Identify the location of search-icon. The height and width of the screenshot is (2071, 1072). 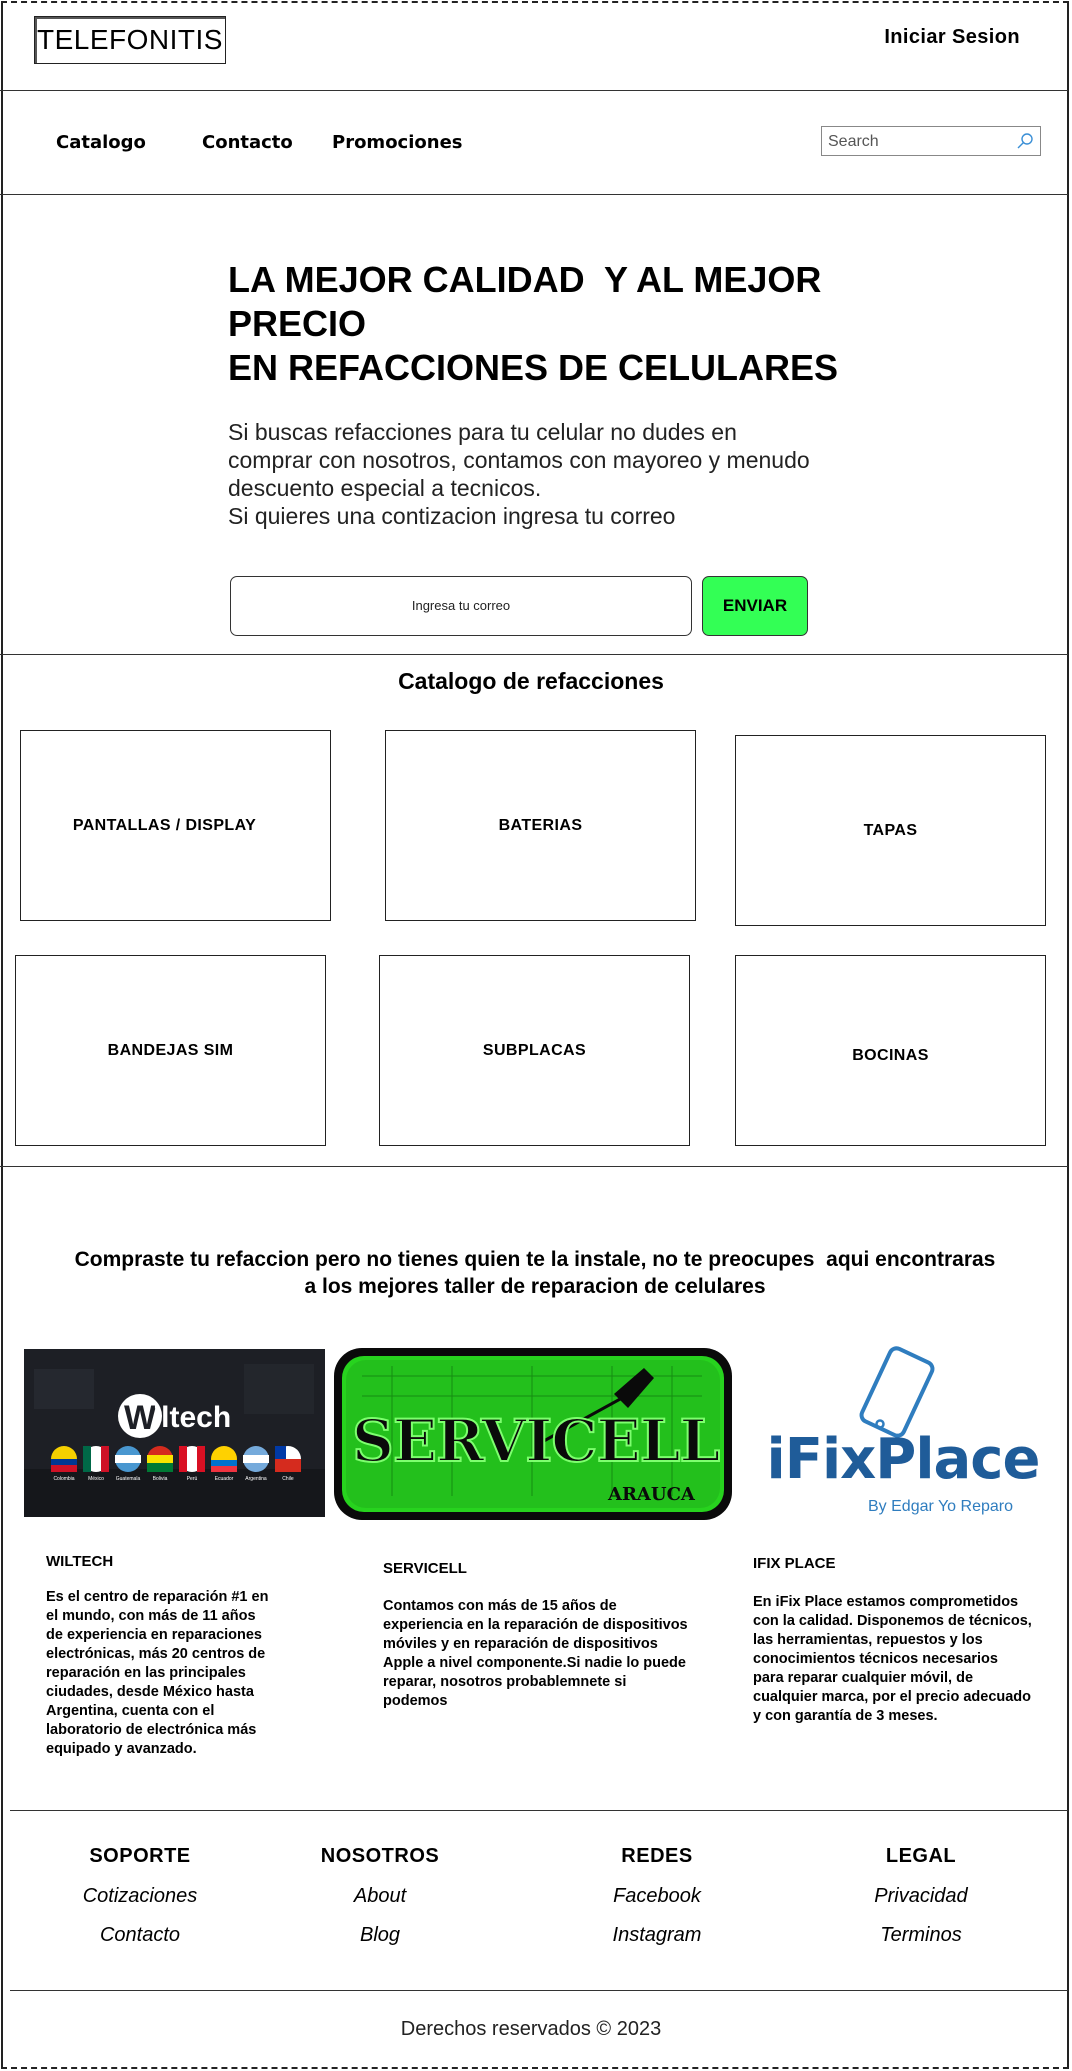
(1025, 141).